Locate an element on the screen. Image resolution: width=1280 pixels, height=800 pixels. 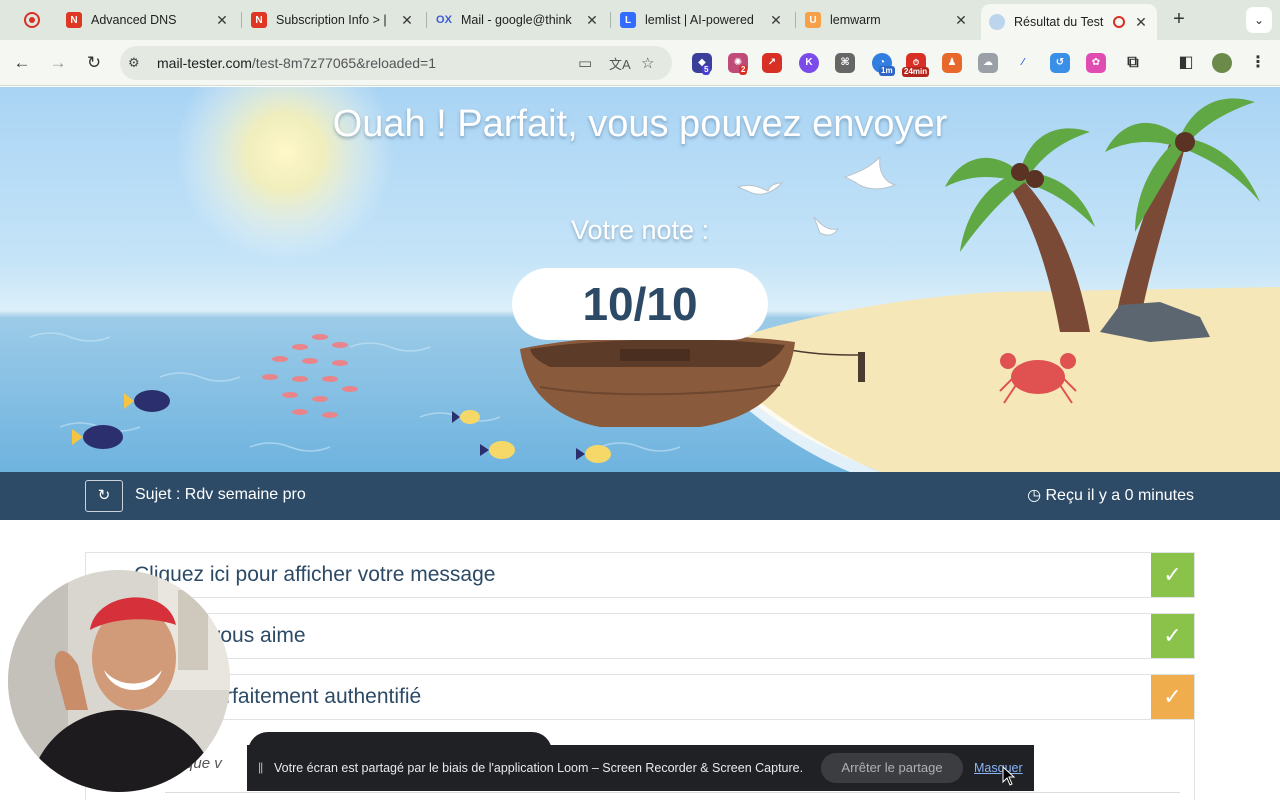
extension-badge: 5 is located at coordinates (706, 70).